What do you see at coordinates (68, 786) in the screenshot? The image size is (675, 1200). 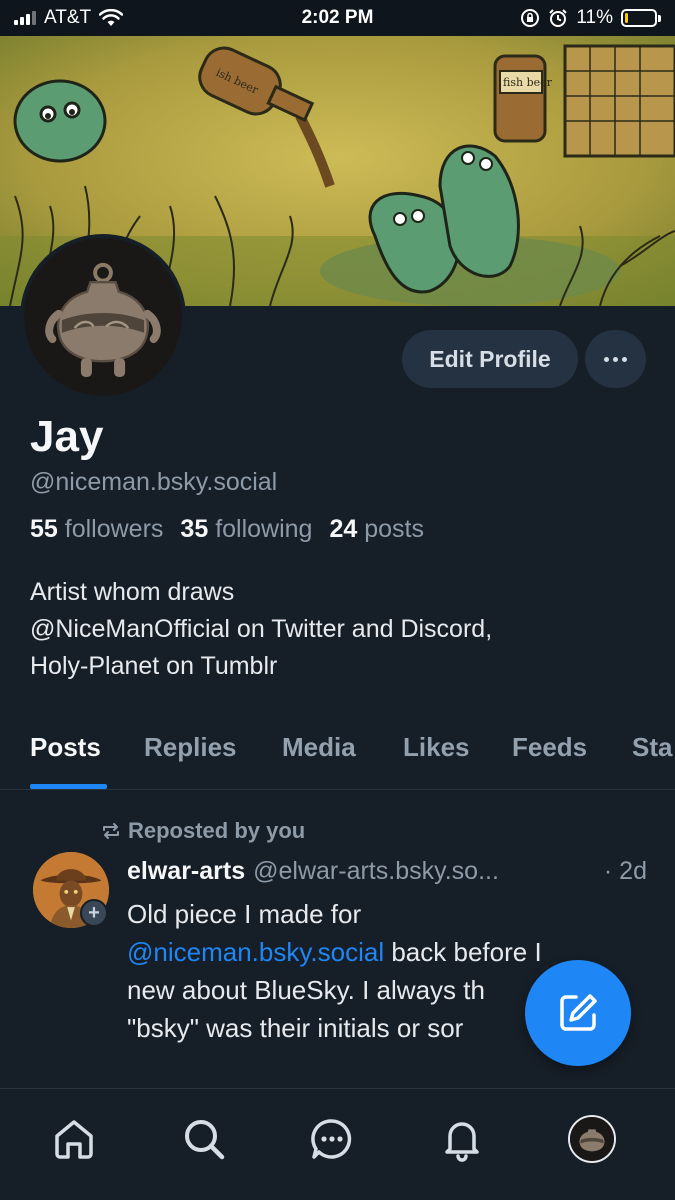 I see `active-tab-indicator` at bounding box center [68, 786].